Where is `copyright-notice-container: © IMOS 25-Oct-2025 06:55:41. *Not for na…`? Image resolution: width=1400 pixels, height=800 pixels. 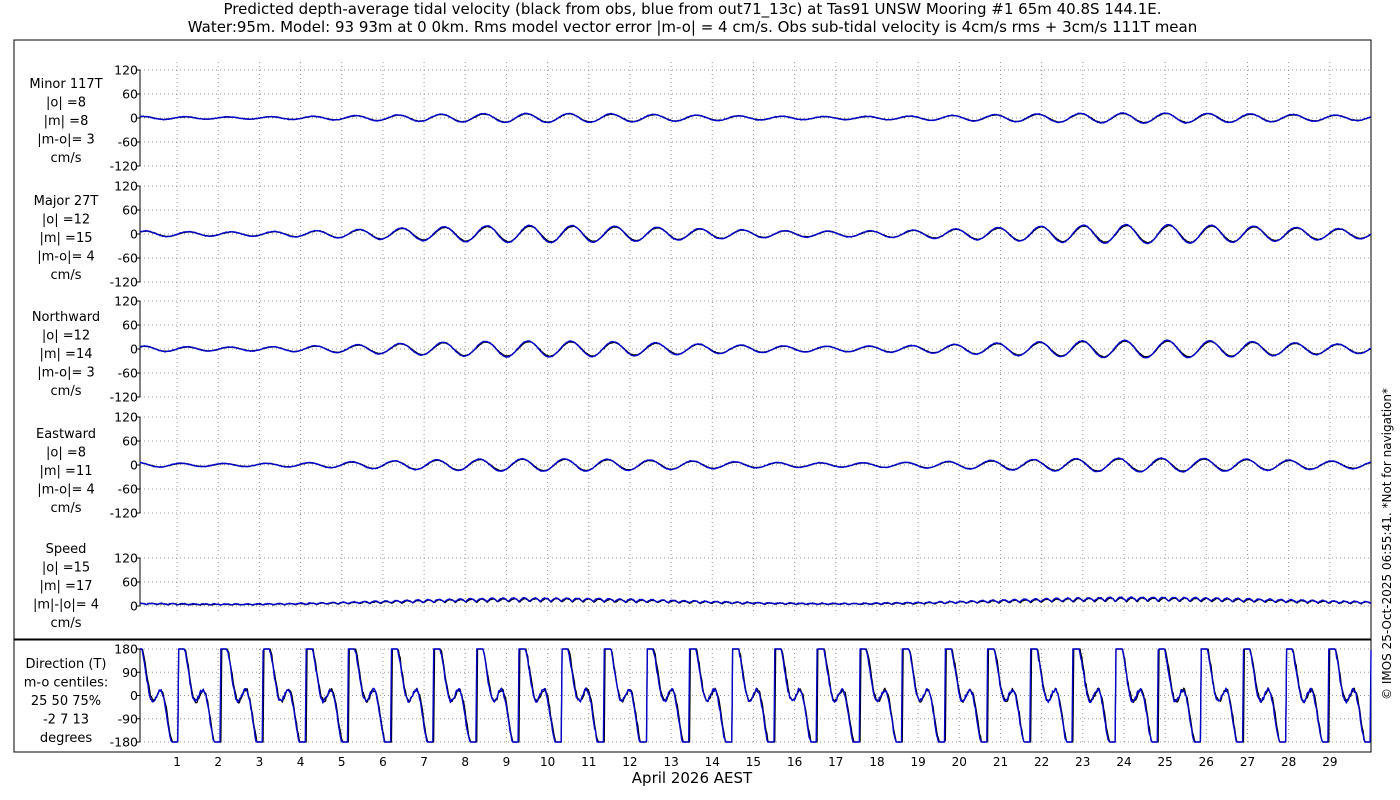
copyright-notice-container: © IMOS 25-Oct-2025 06:55:41. *Not for na… is located at coordinates (1390, 554).